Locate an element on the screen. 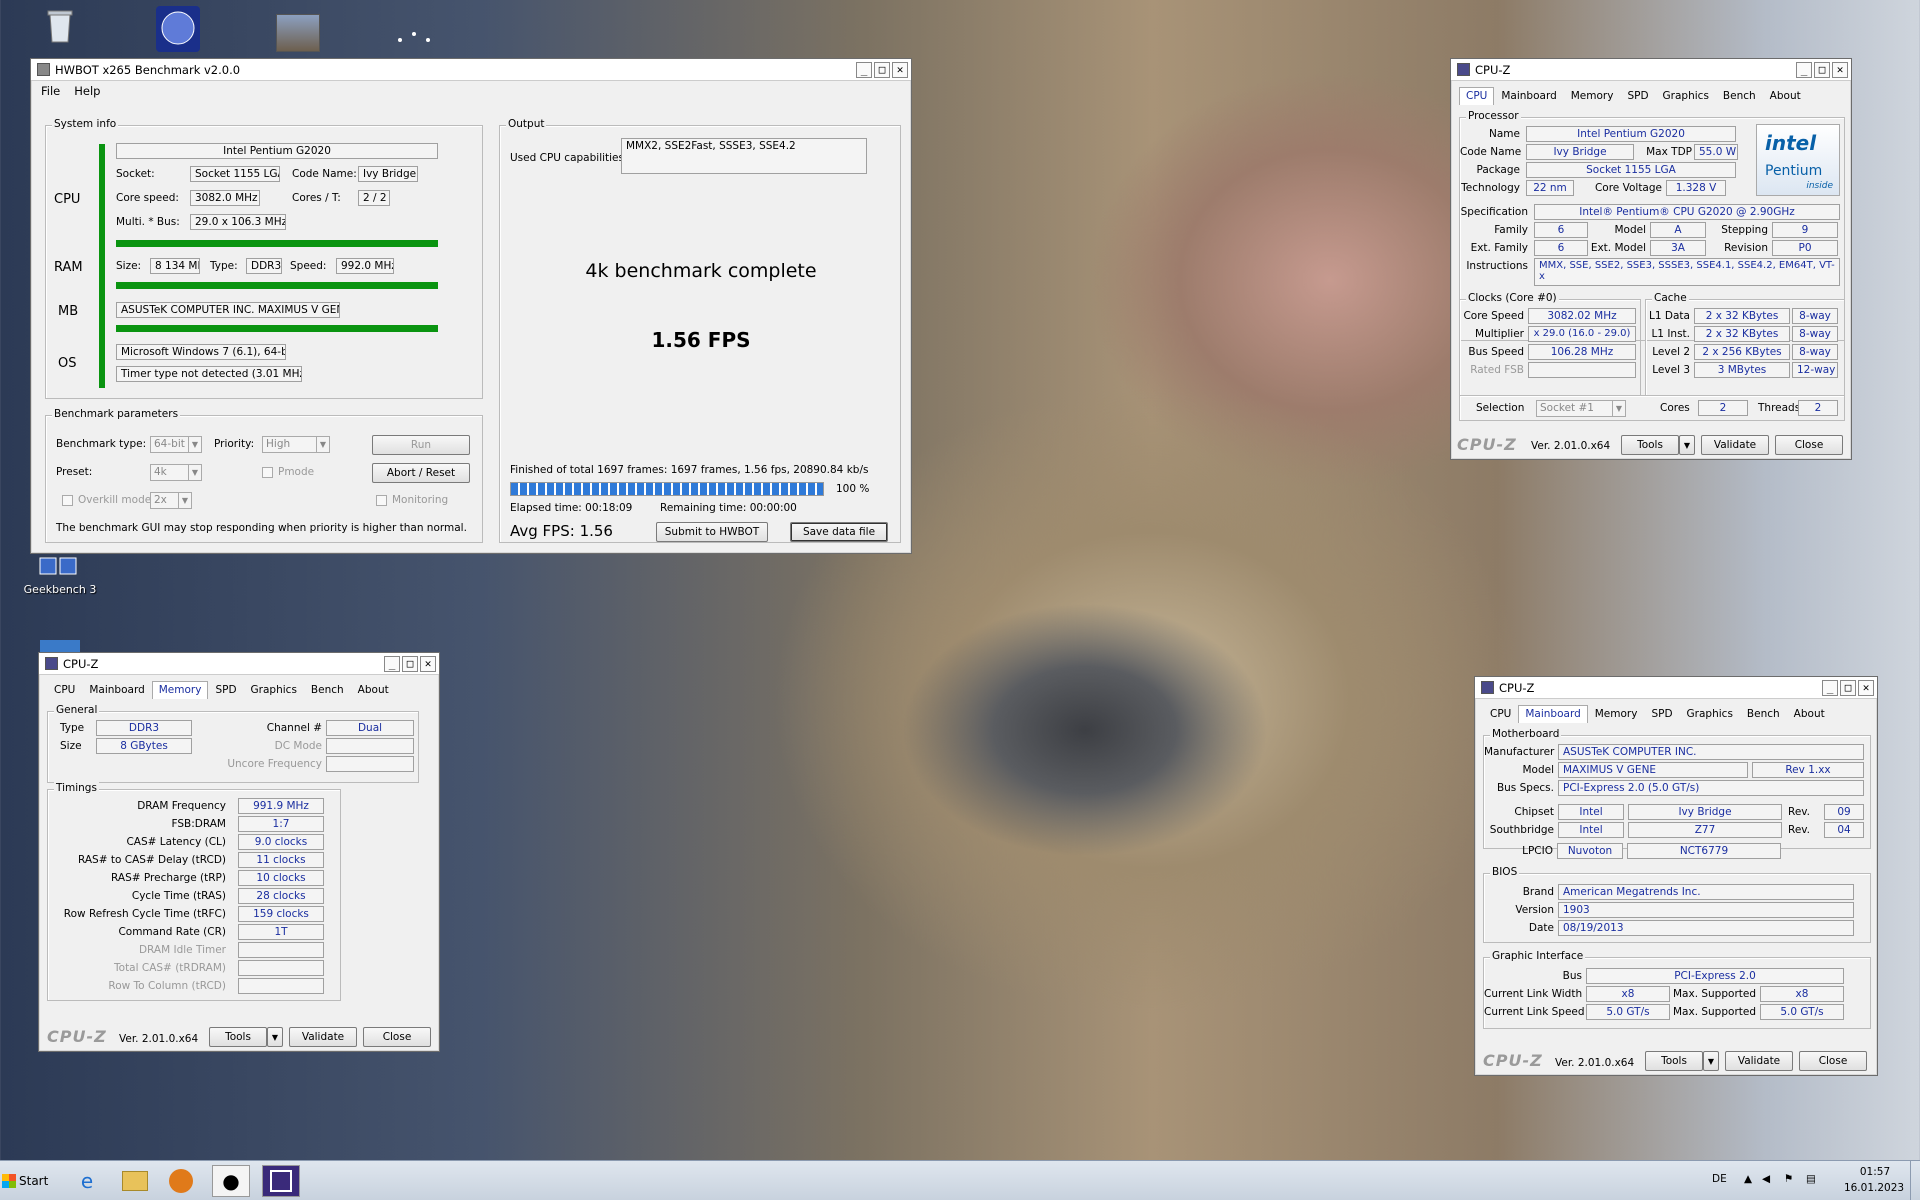 The width and height of the screenshot is (1920, 1200). hwbot-taskbar-icon: ● is located at coordinates (231, 1181).